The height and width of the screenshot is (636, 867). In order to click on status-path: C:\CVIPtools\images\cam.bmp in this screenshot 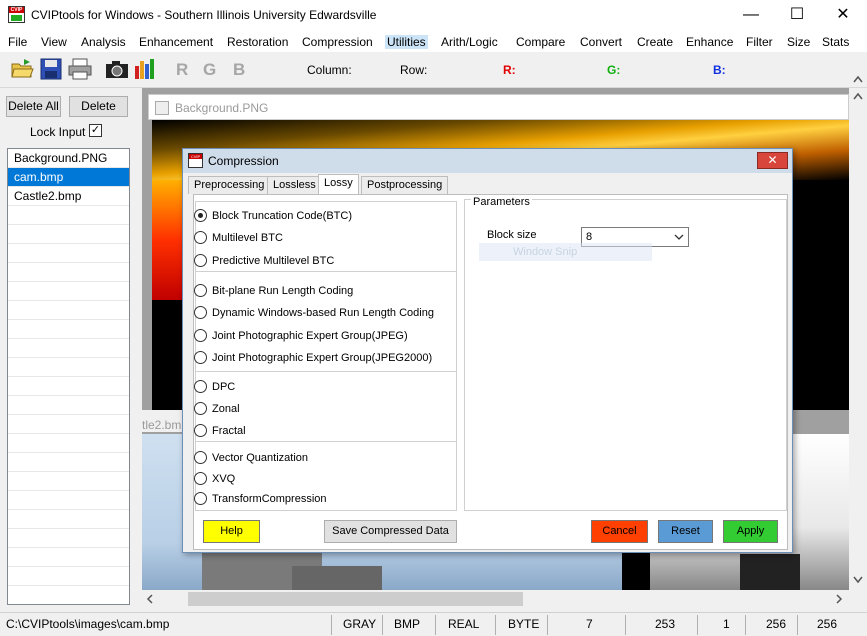, I will do `click(88, 624)`.